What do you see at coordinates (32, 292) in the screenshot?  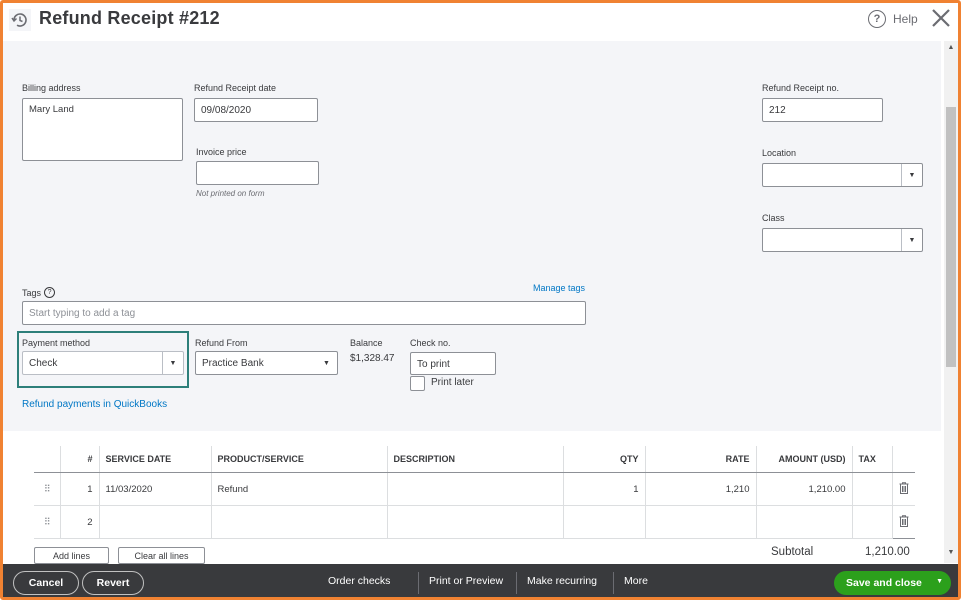 I see `tags-label: Tags` at bounding box center [32, 292].